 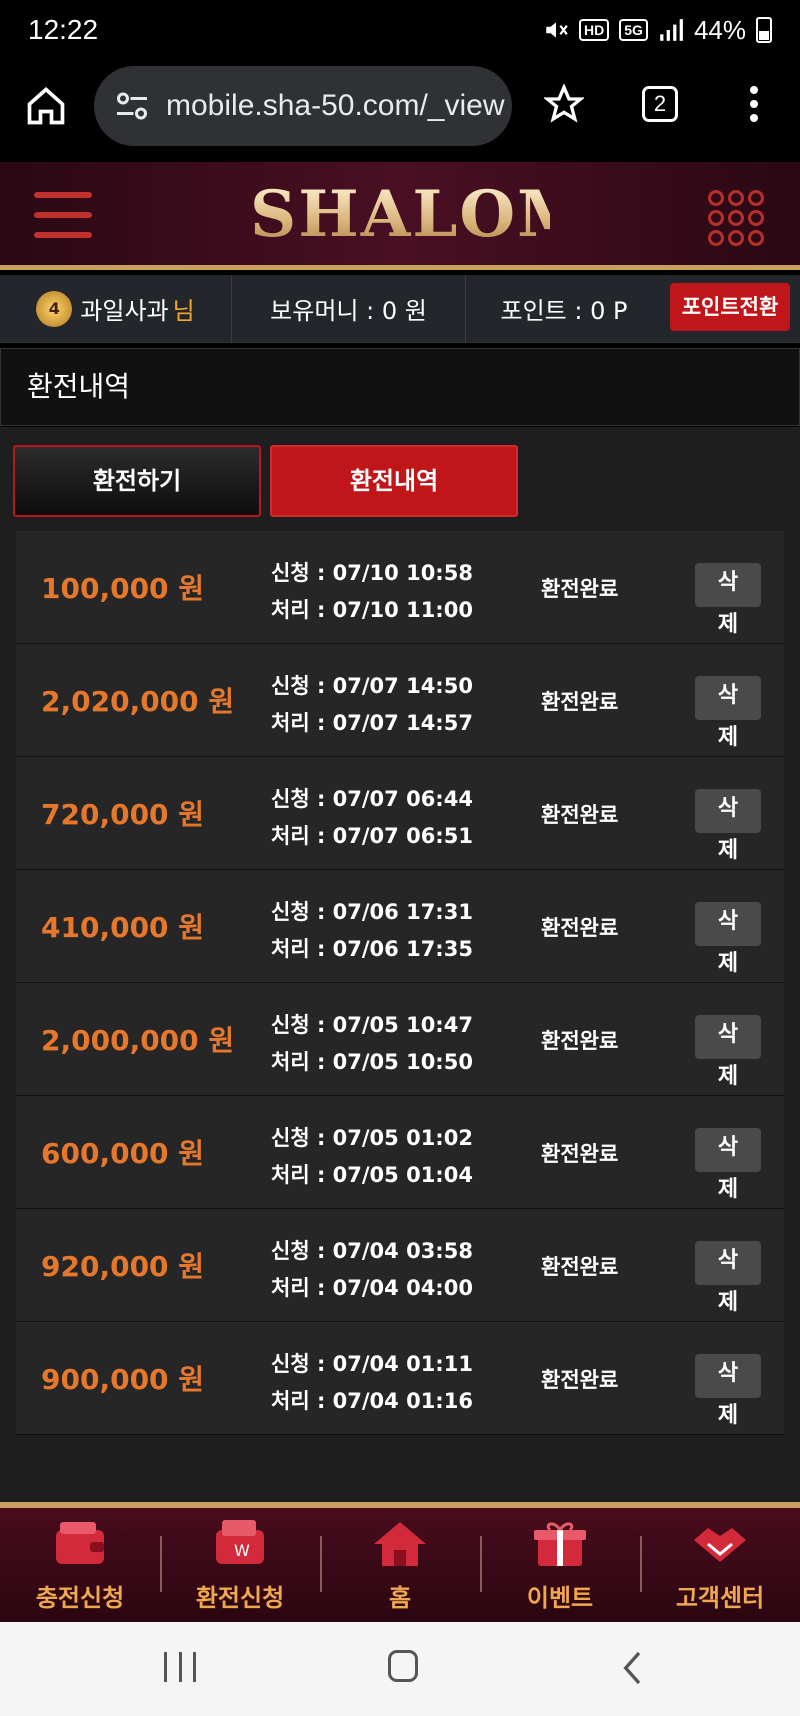 What do you see at coordinates (764, 30) in the screenshot?
I see `battery-icon` at bounding box center [764, 30].